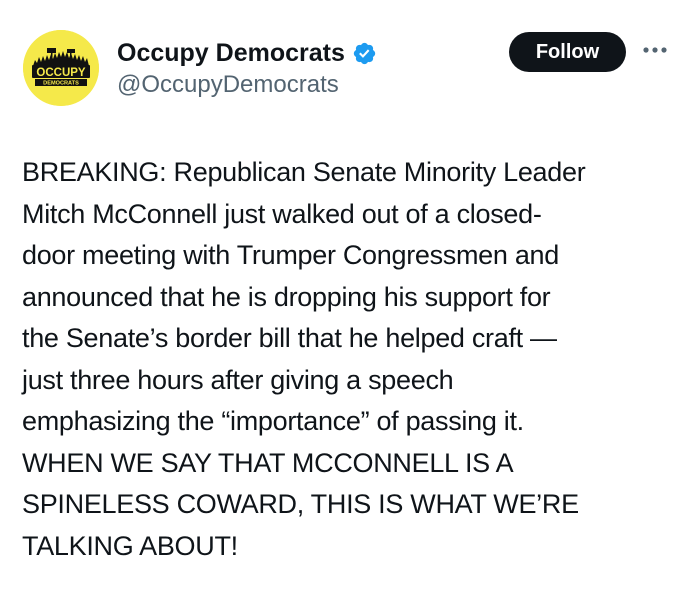  Describe the element at coordinates (238, 379) in the screenshot. I see `tweet-text-line: just three hours after giving a speech` at that location.